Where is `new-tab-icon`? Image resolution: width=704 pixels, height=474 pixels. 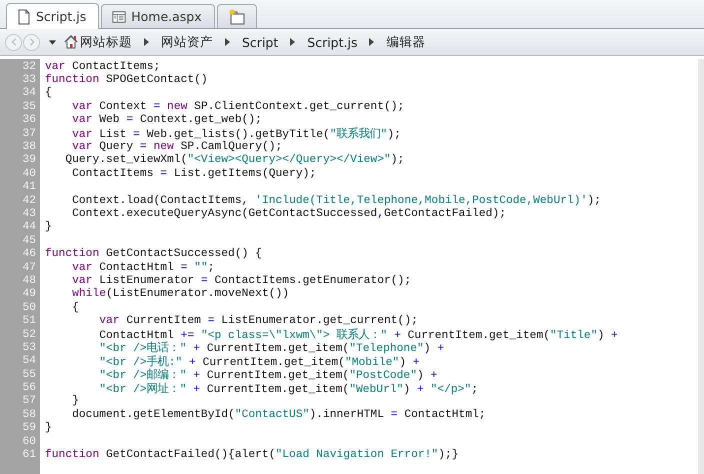 new-tab-icon is located at coordinates (237, 16).